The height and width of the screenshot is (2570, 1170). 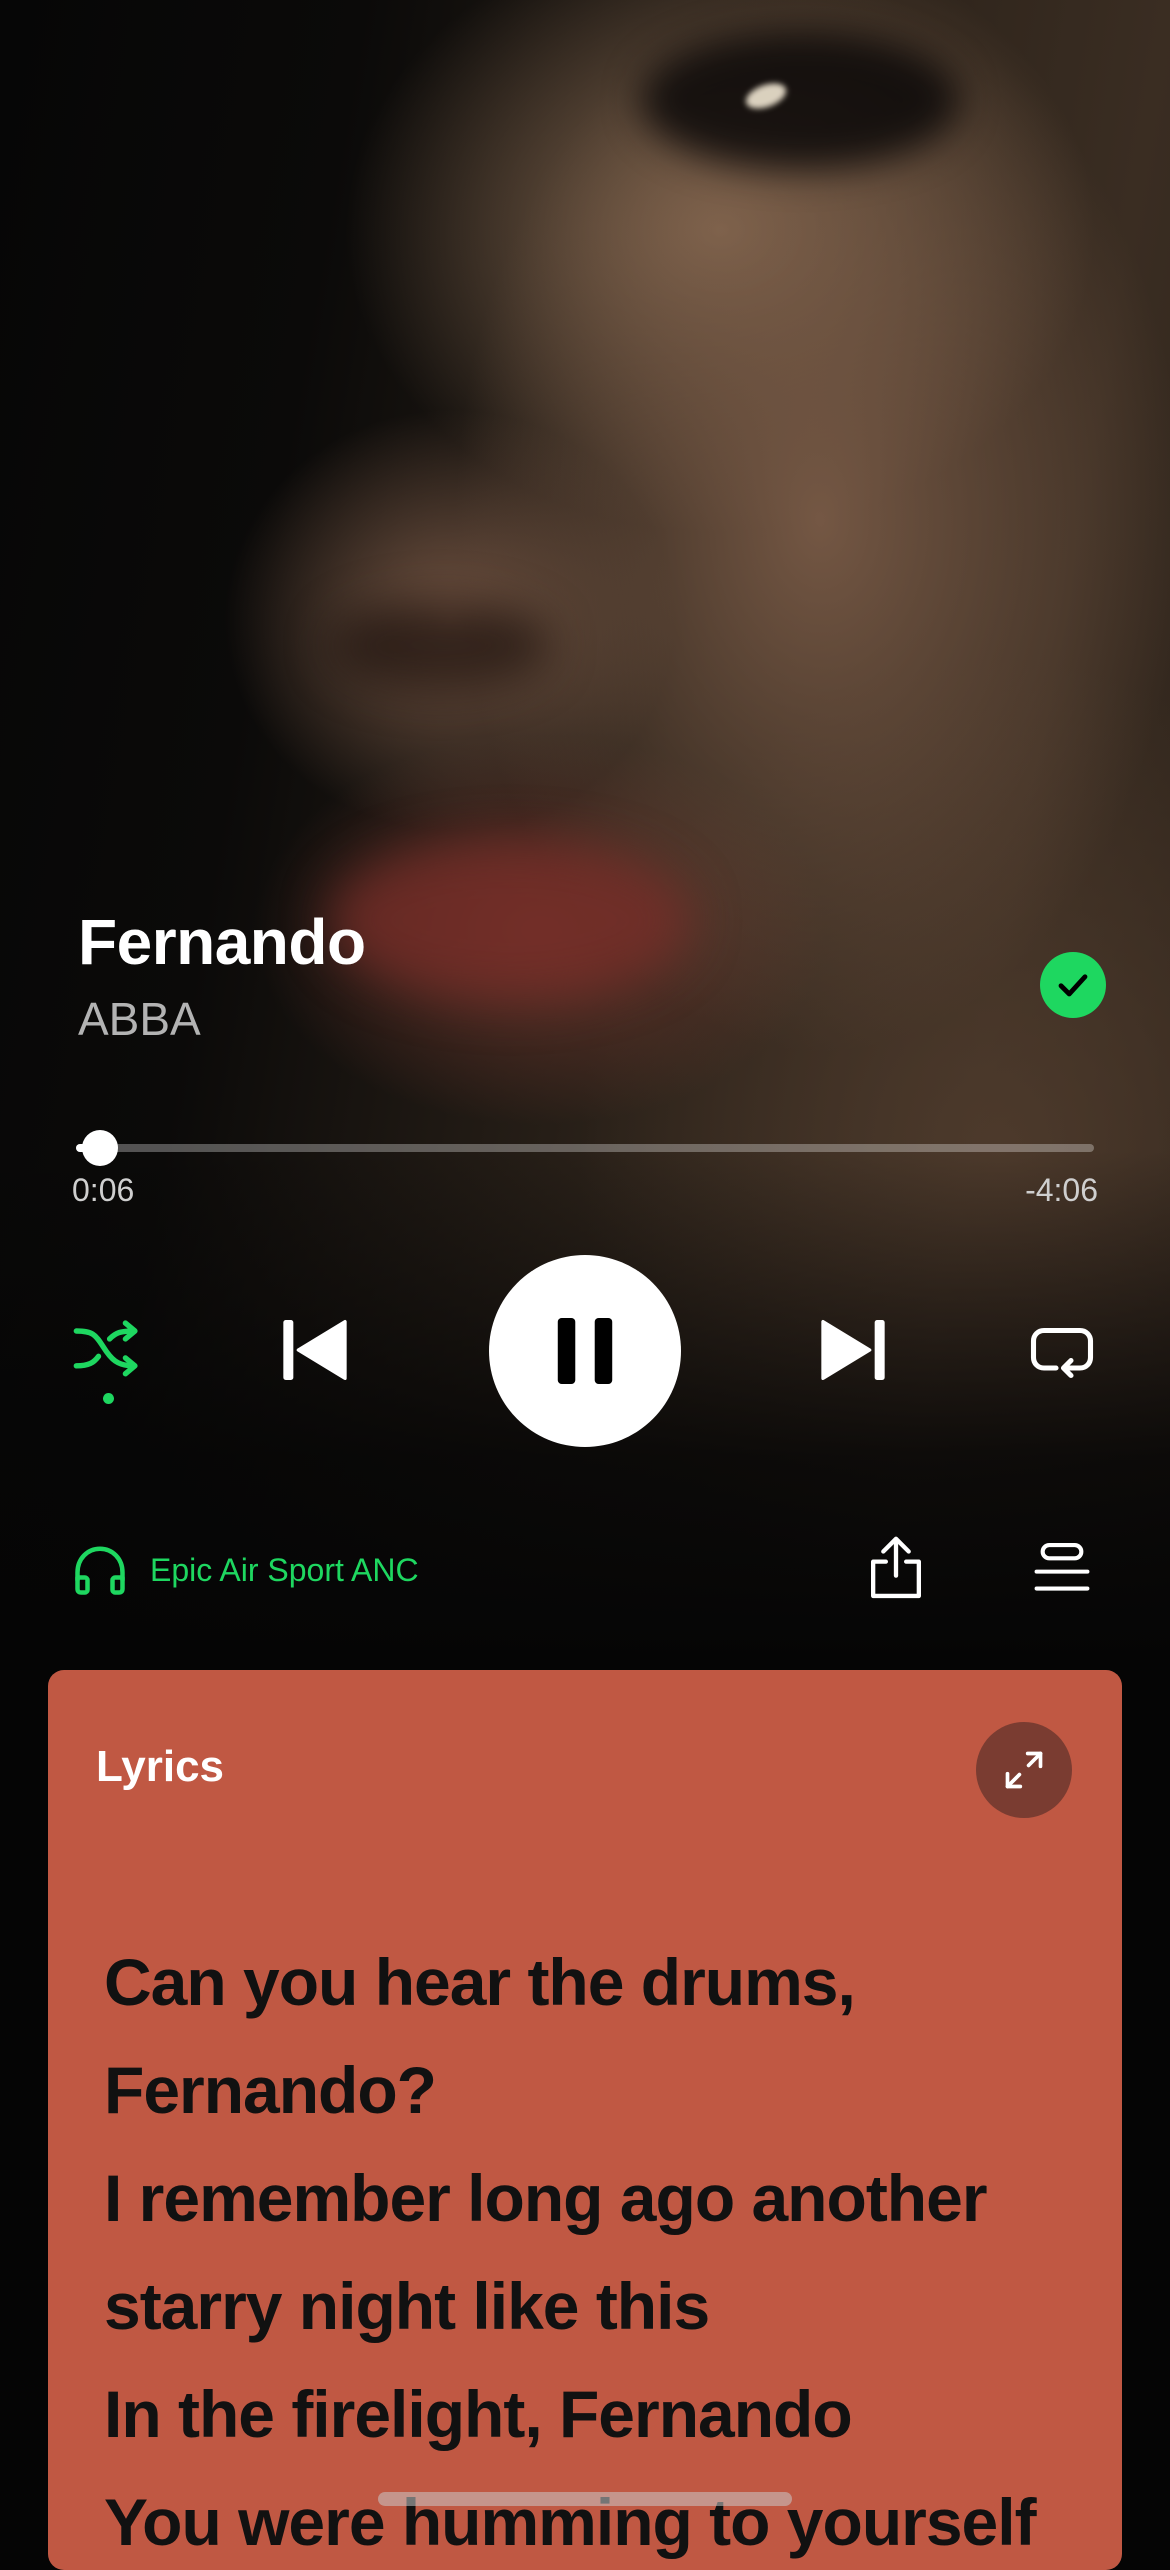 What do you see at coordinates (478, 2414) in the screenshot?
I see `lyric-line: In the firelight, Fernando` at bounding box center [478, 2414].